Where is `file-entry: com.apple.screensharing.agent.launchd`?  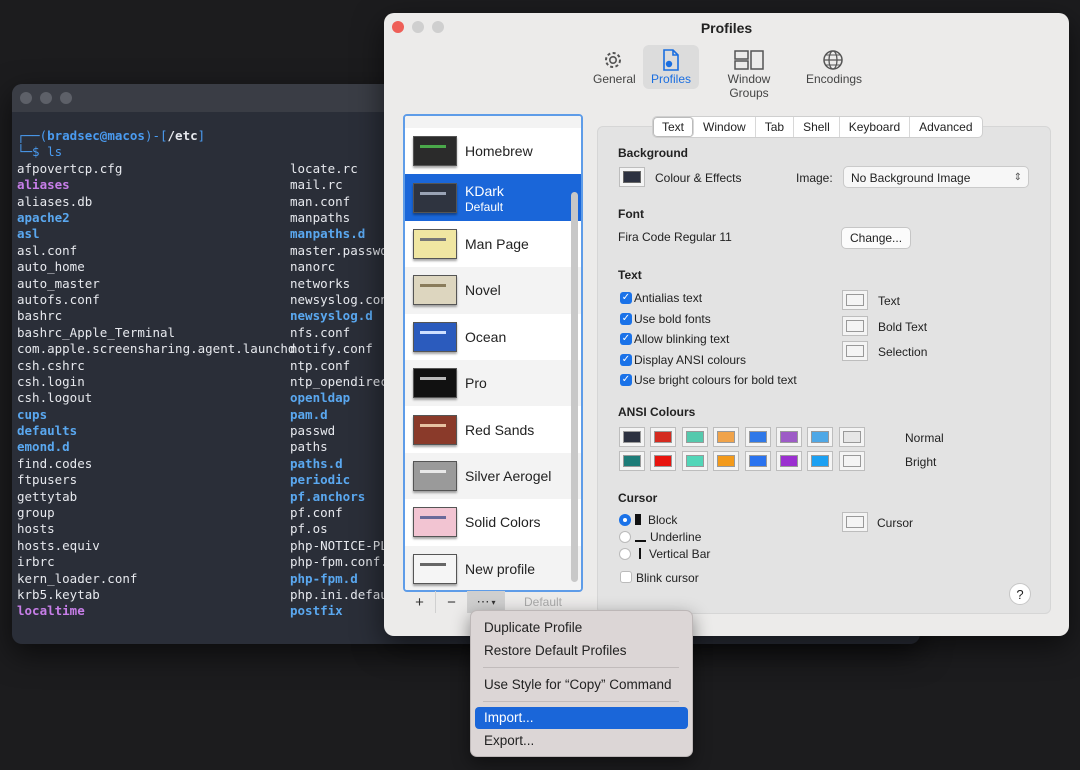 file-entry: com.apple.screensharing.agent.launchd is located at coordinates (156, 349).